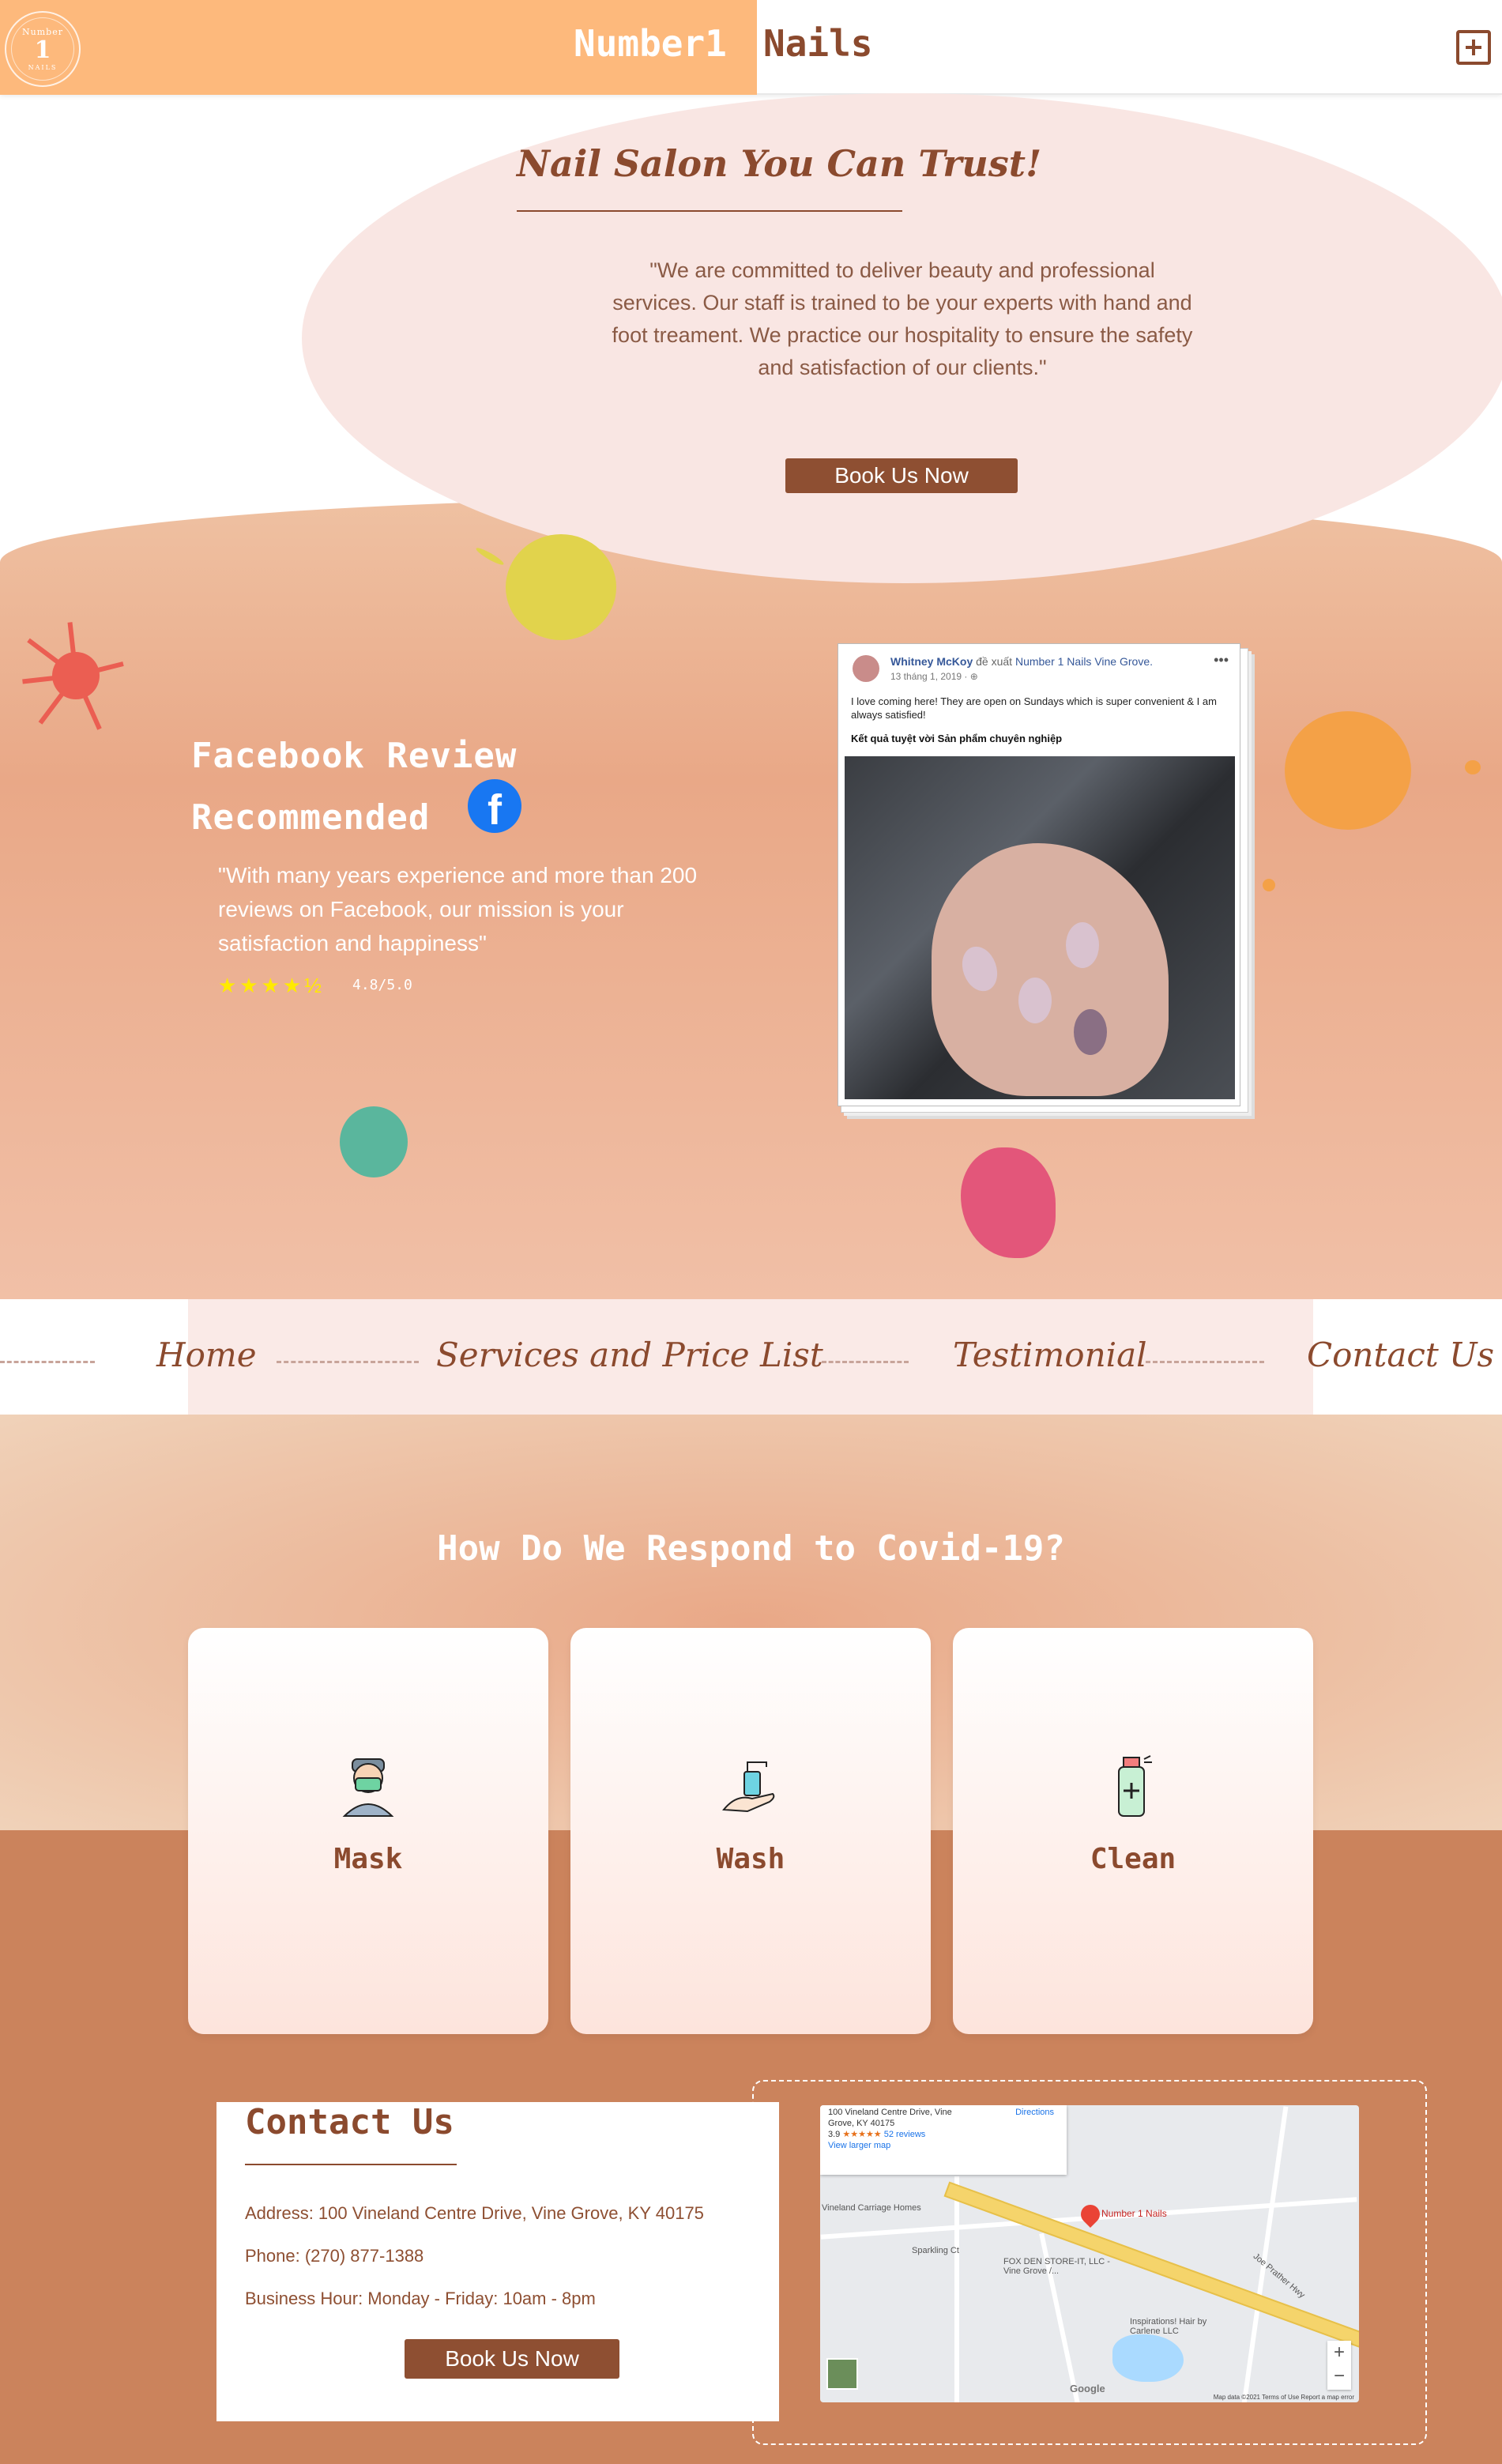 This screenshot has width=1502, height=2464. Describe the element at coordinates (748, 1787) in the screenshot. I see `hand-wash-icon` at that location.